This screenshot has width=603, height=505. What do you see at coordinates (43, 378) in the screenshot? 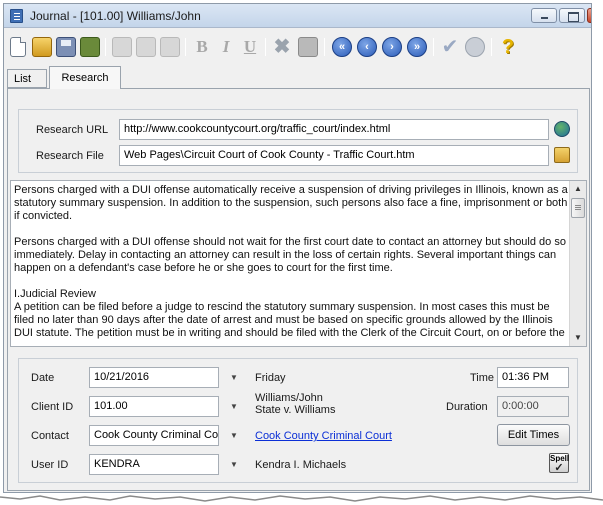
I see `date-label: Date` at bounding box center [43, 378].